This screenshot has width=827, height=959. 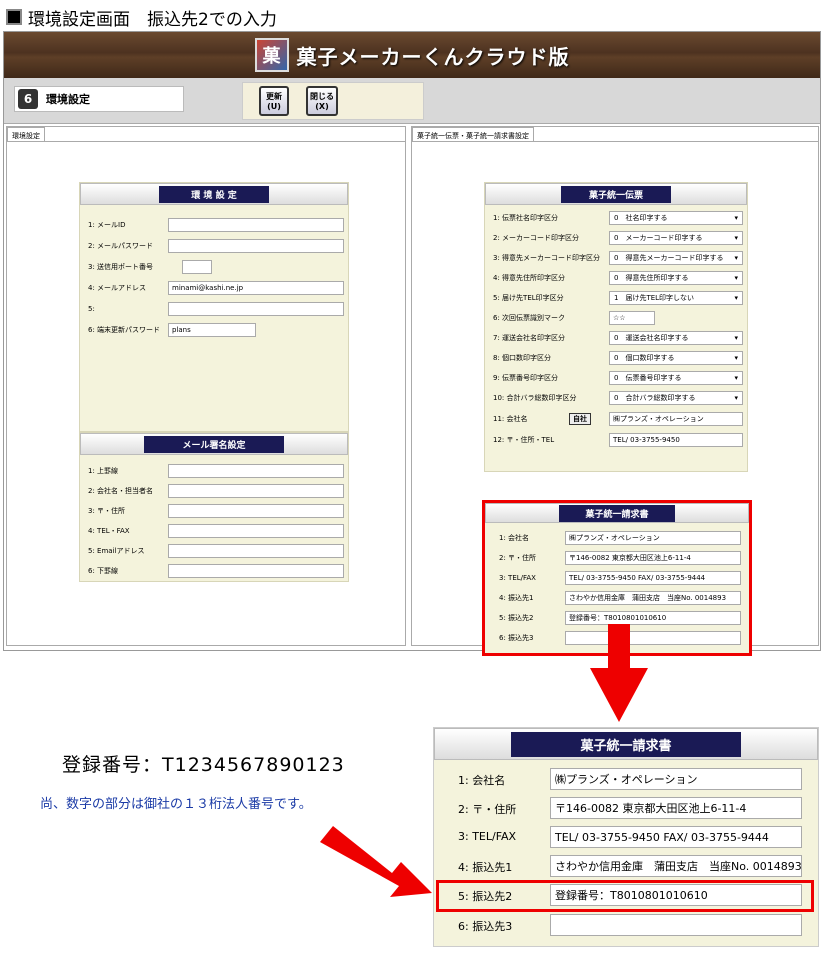 What do you see at coordinates (482, 780) in the screenshot?
I see `zoom-label-1: 1: 会社名` at bounding box center [482, 780].